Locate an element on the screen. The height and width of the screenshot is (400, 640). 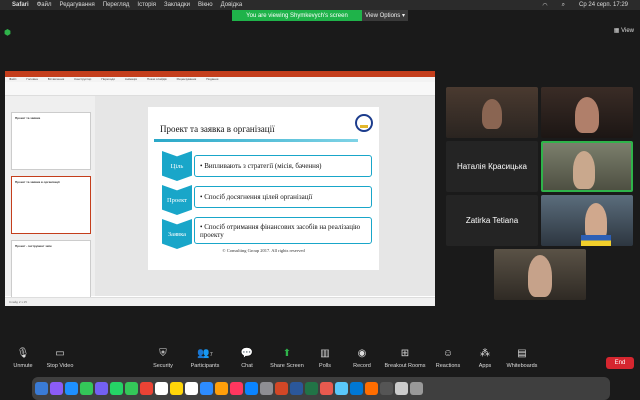
books-icon is located at coordinates (371, 388).